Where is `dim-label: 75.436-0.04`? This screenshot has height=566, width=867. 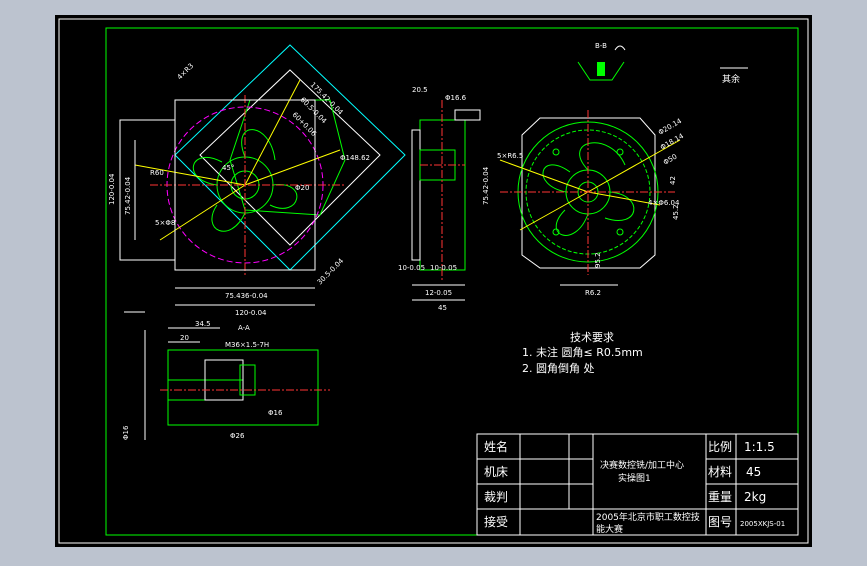
dim-label: 75.436-0.04 is located at coordinates (246, 296).